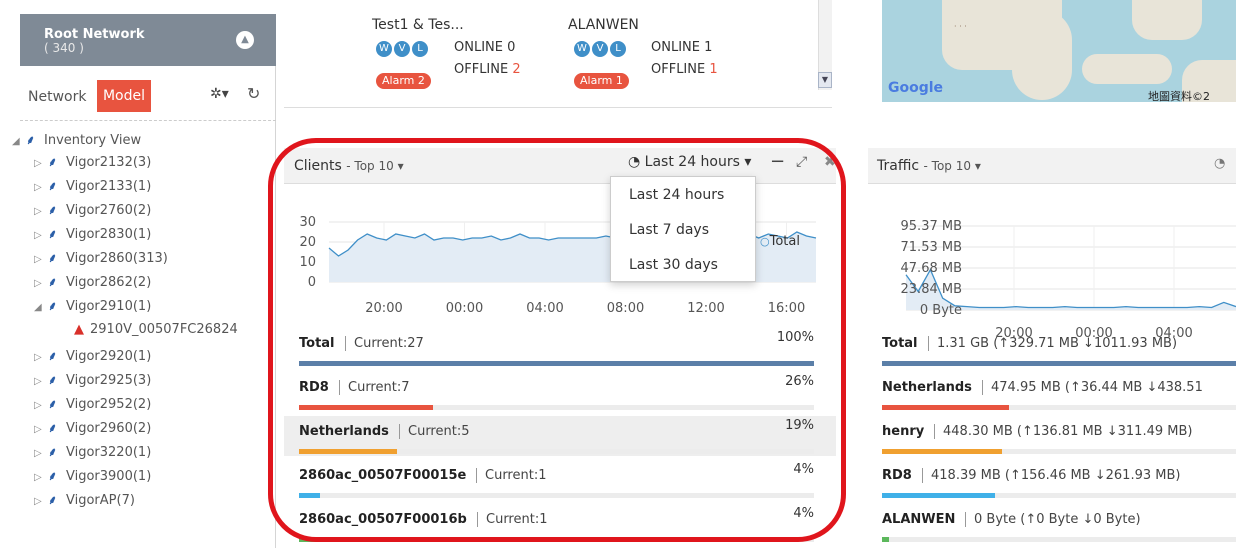  What do you see at coordinates (825, 80) in the screenshot?
I see `scroll-down-icon: ▼` at bounding box center [825, 80].